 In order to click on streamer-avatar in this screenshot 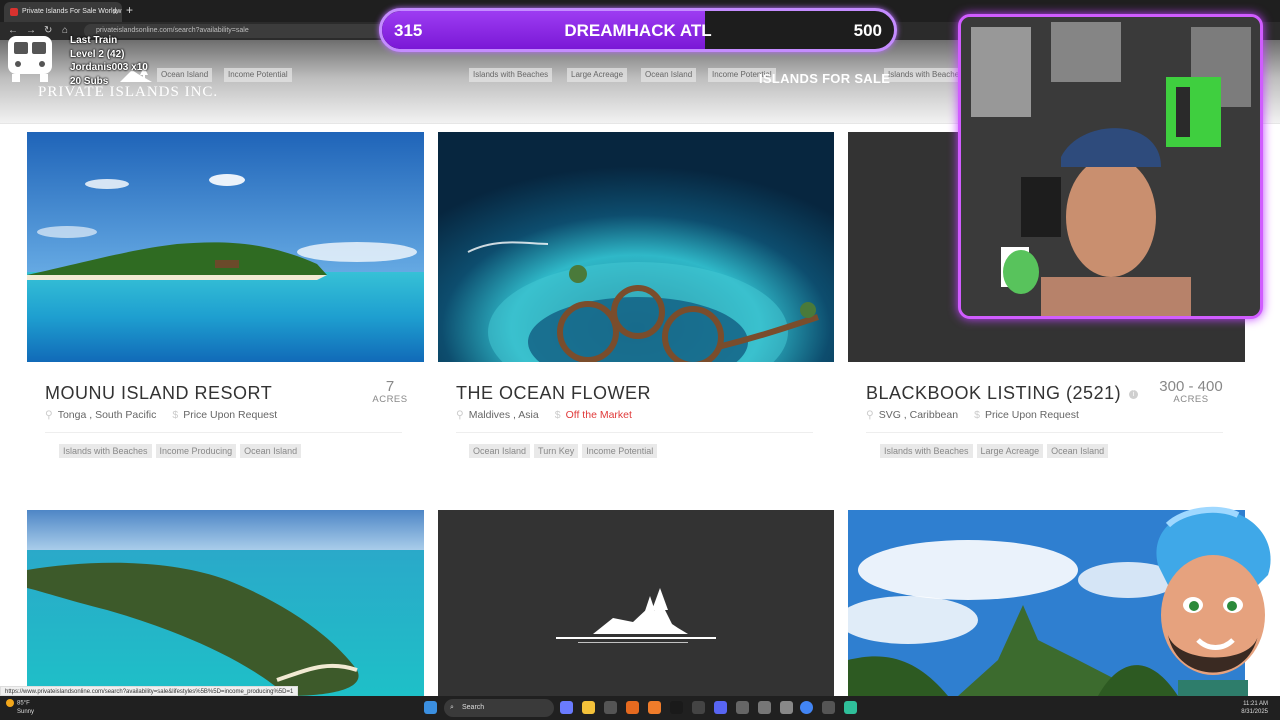, I will do `click(1213, 601)`.